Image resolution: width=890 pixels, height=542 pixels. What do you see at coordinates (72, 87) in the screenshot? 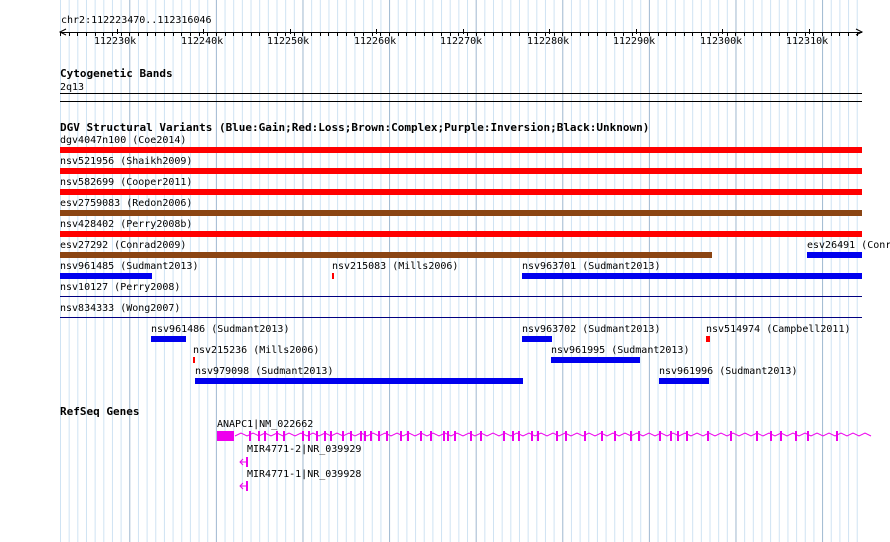
I see `cytoband-label: 2q13` at bounding box center [72, 87].